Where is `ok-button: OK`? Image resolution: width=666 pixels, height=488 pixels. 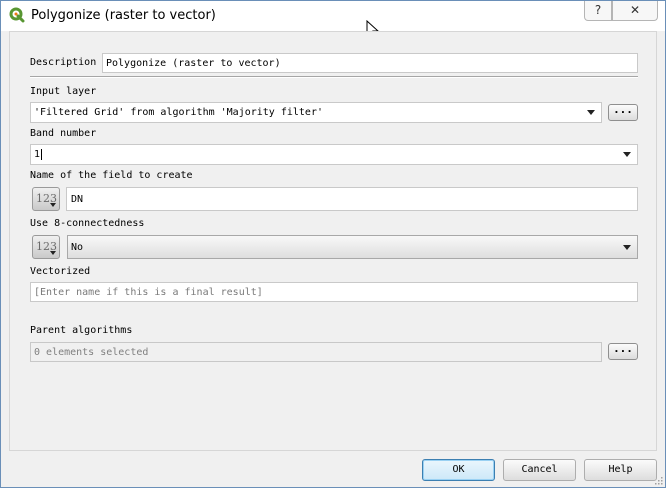 ok-button: OK is located at coordinates (458, 470).